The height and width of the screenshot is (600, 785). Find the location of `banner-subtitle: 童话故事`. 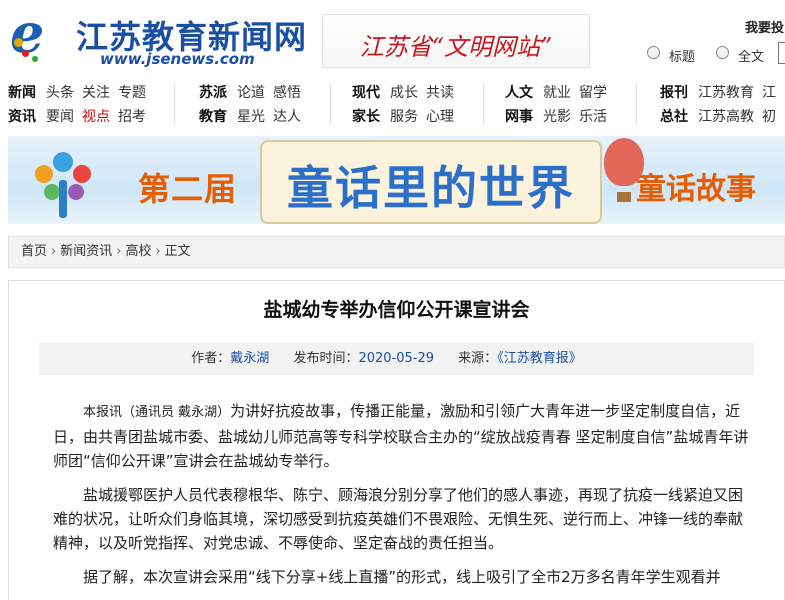

banner-subtitle: 童话故事 is located at coordinates (696, 189).